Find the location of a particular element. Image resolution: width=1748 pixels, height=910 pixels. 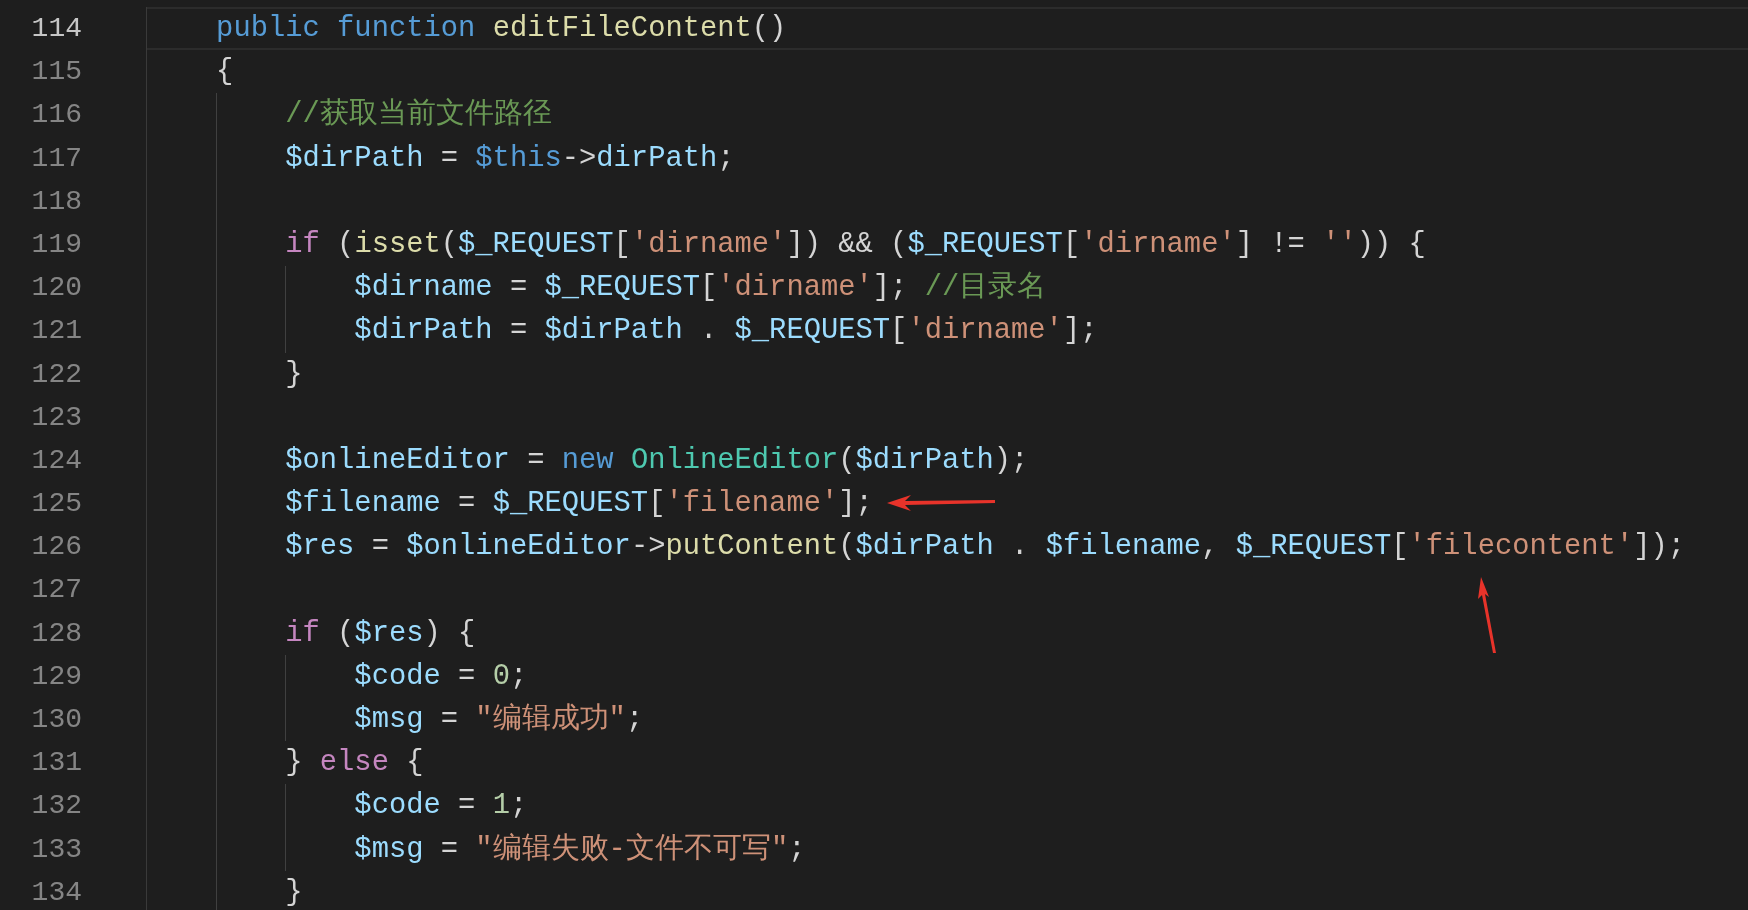

line-number: 114 is located at coordinates (73, 29).